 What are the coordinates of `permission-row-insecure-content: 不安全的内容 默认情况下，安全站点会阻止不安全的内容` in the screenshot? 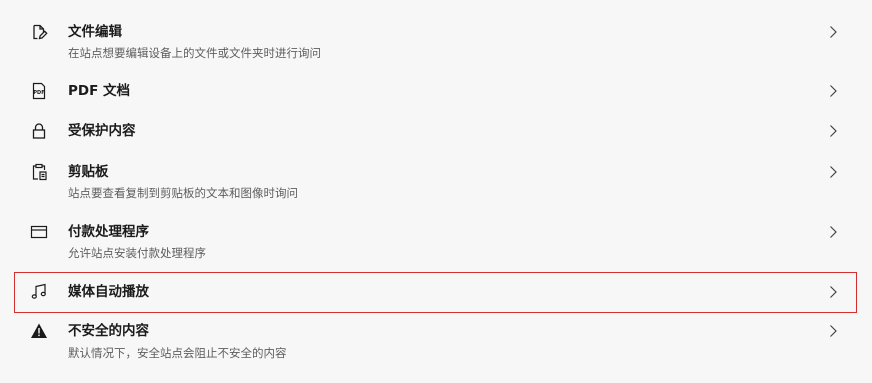 It's located at (436, 340).